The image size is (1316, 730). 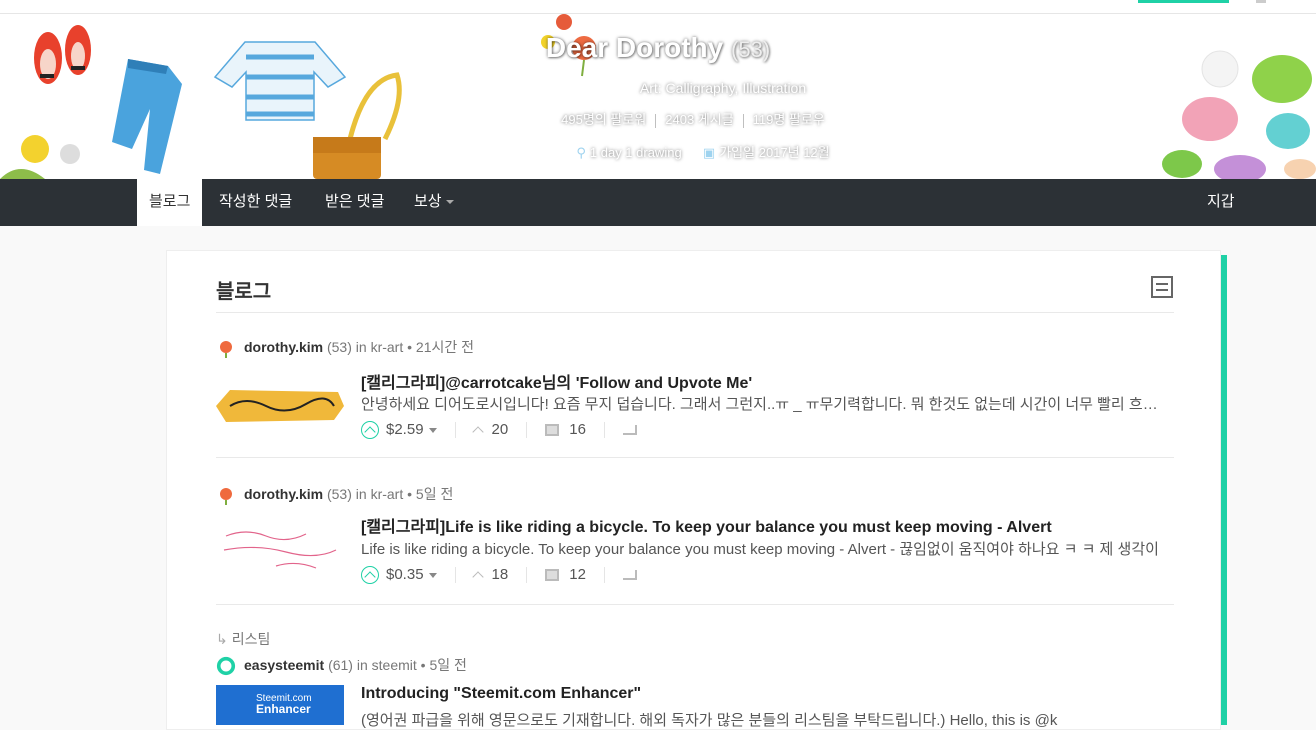 I want to click on following-count: 119명 팔로우, so click(x=789, y=119).